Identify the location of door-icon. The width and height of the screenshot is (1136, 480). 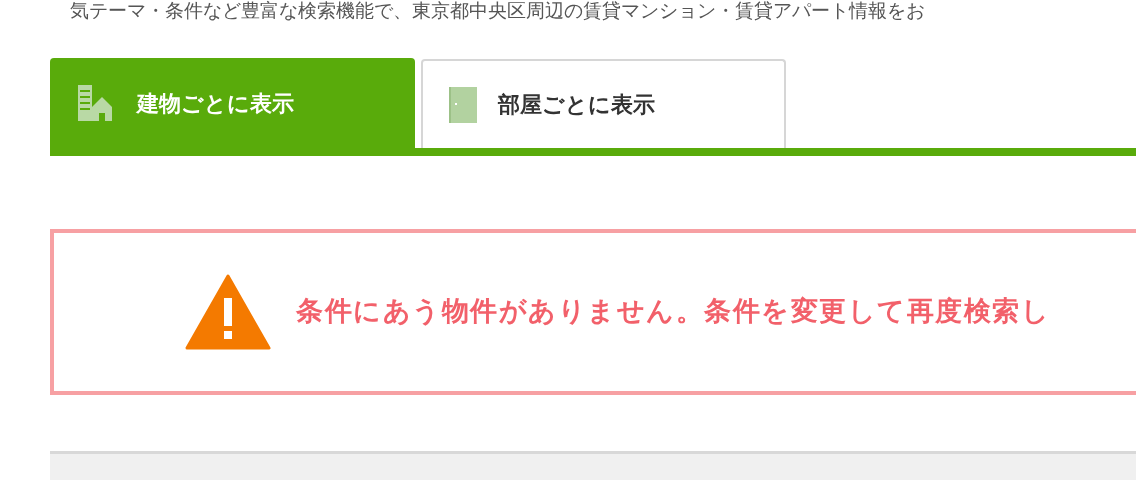
(463, 104).